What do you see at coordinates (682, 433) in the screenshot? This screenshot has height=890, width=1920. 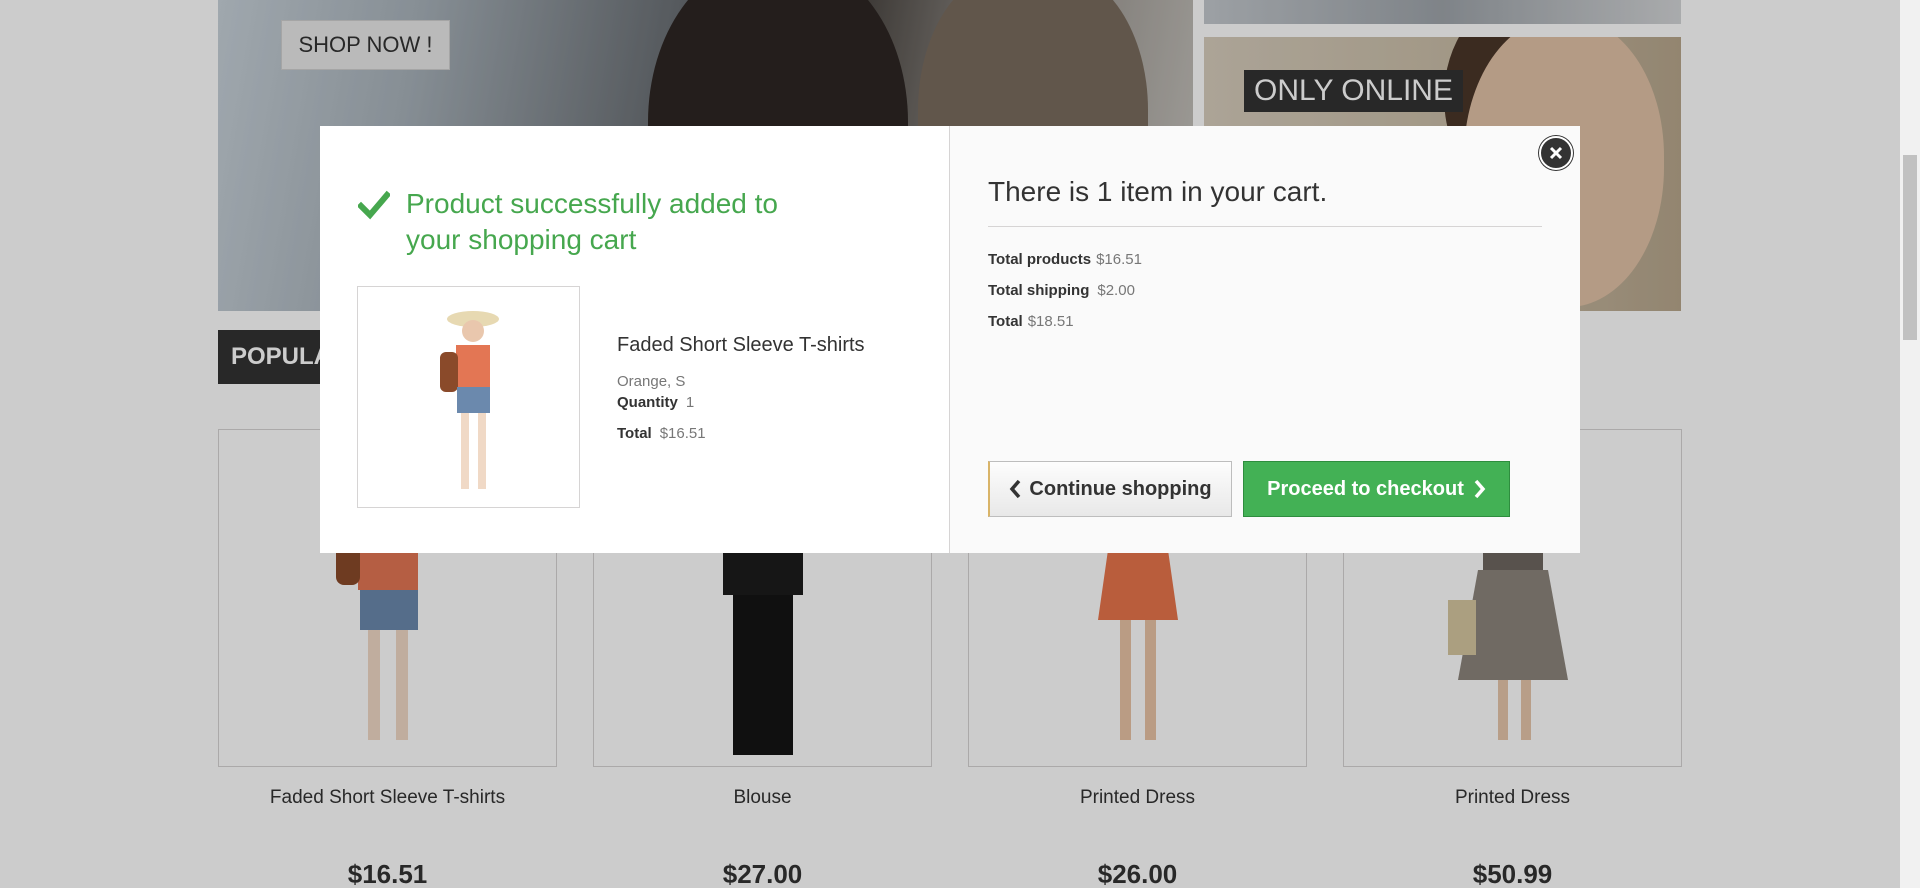 I see `total-value: $16.51` at bounding box center [682, 433].